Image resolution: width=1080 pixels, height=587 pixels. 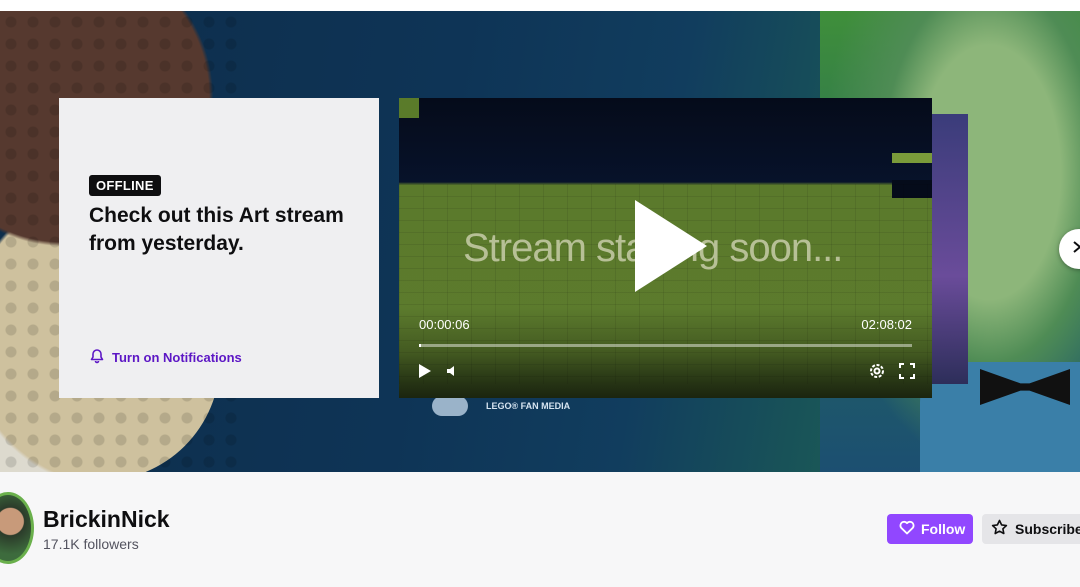 I want to click on current-time: 00:00:06, so click(x=444, y=324).